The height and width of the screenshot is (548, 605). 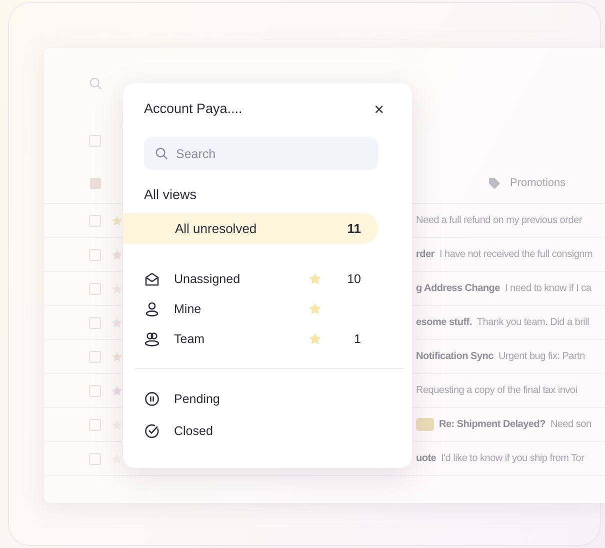 What do you see at coordinates (152, 431) in the screenshot?
I see `check-circle-icon` at bounding box center [152, 431].